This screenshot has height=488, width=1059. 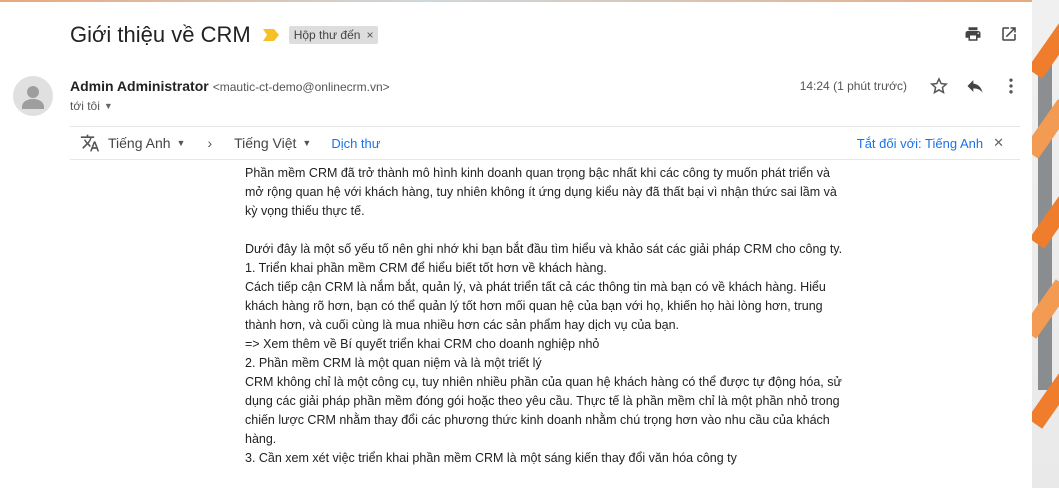 What do you see at coordinates (139, 86) in the screenshot?
I see `sender-name: Admin Administrator` at bounding box center [139, 86].